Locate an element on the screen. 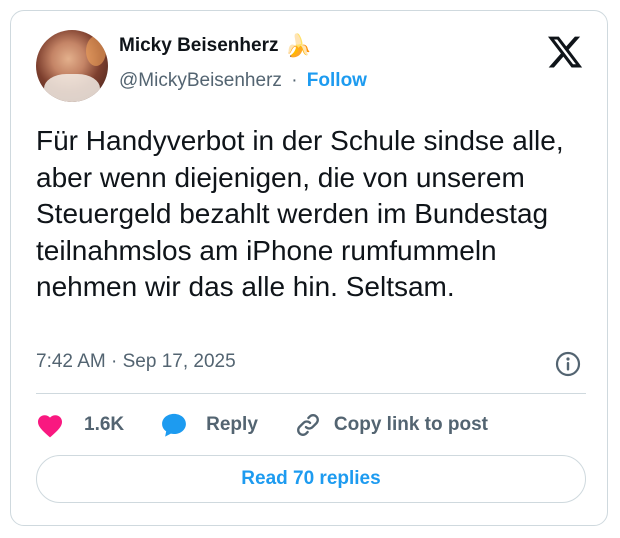 This screenshot has width=620, height=538. heart-icon is located at coordinates (50, 426).